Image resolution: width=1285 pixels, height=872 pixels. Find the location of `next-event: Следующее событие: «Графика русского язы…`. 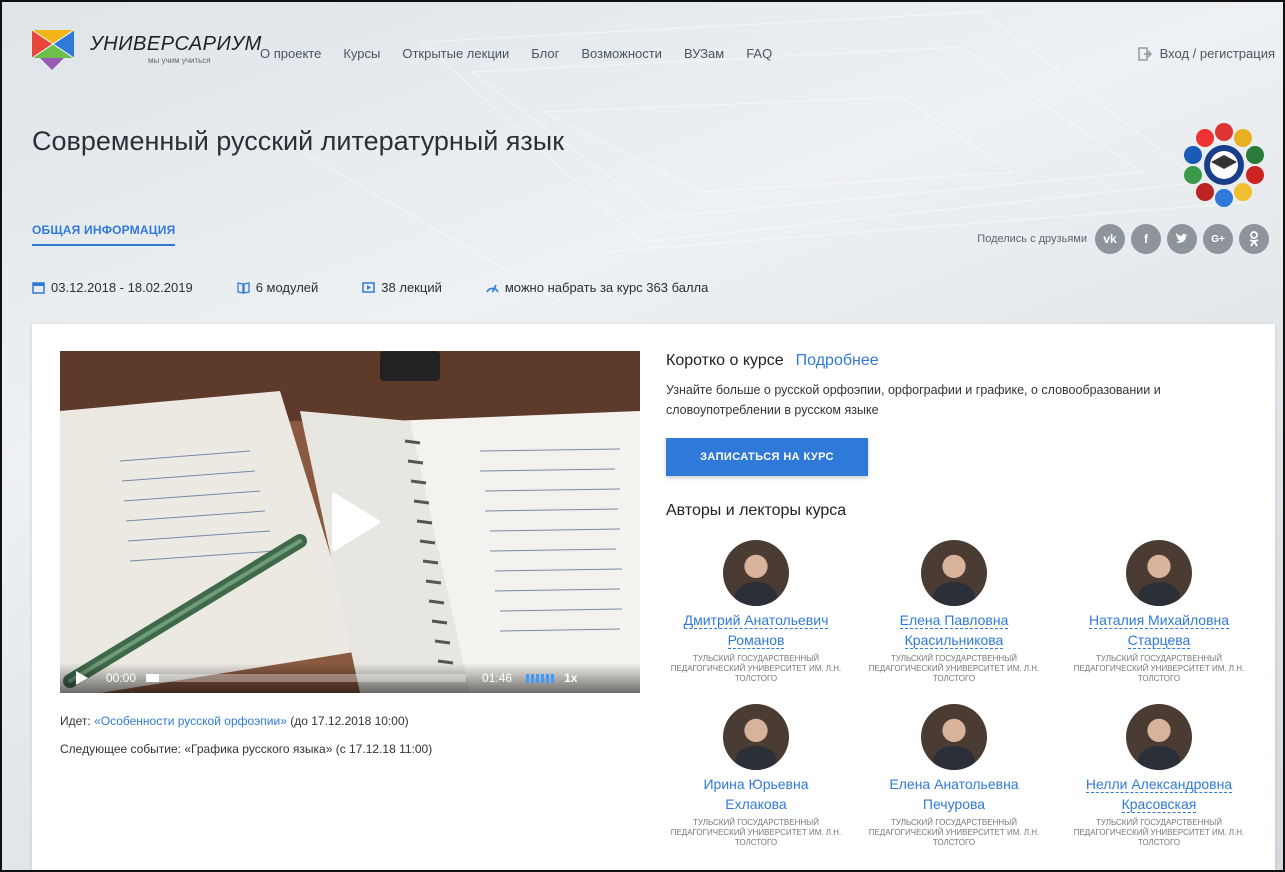

next-event: Следующее событие: «Графика русского язы… is located at coordinates (246, 749).